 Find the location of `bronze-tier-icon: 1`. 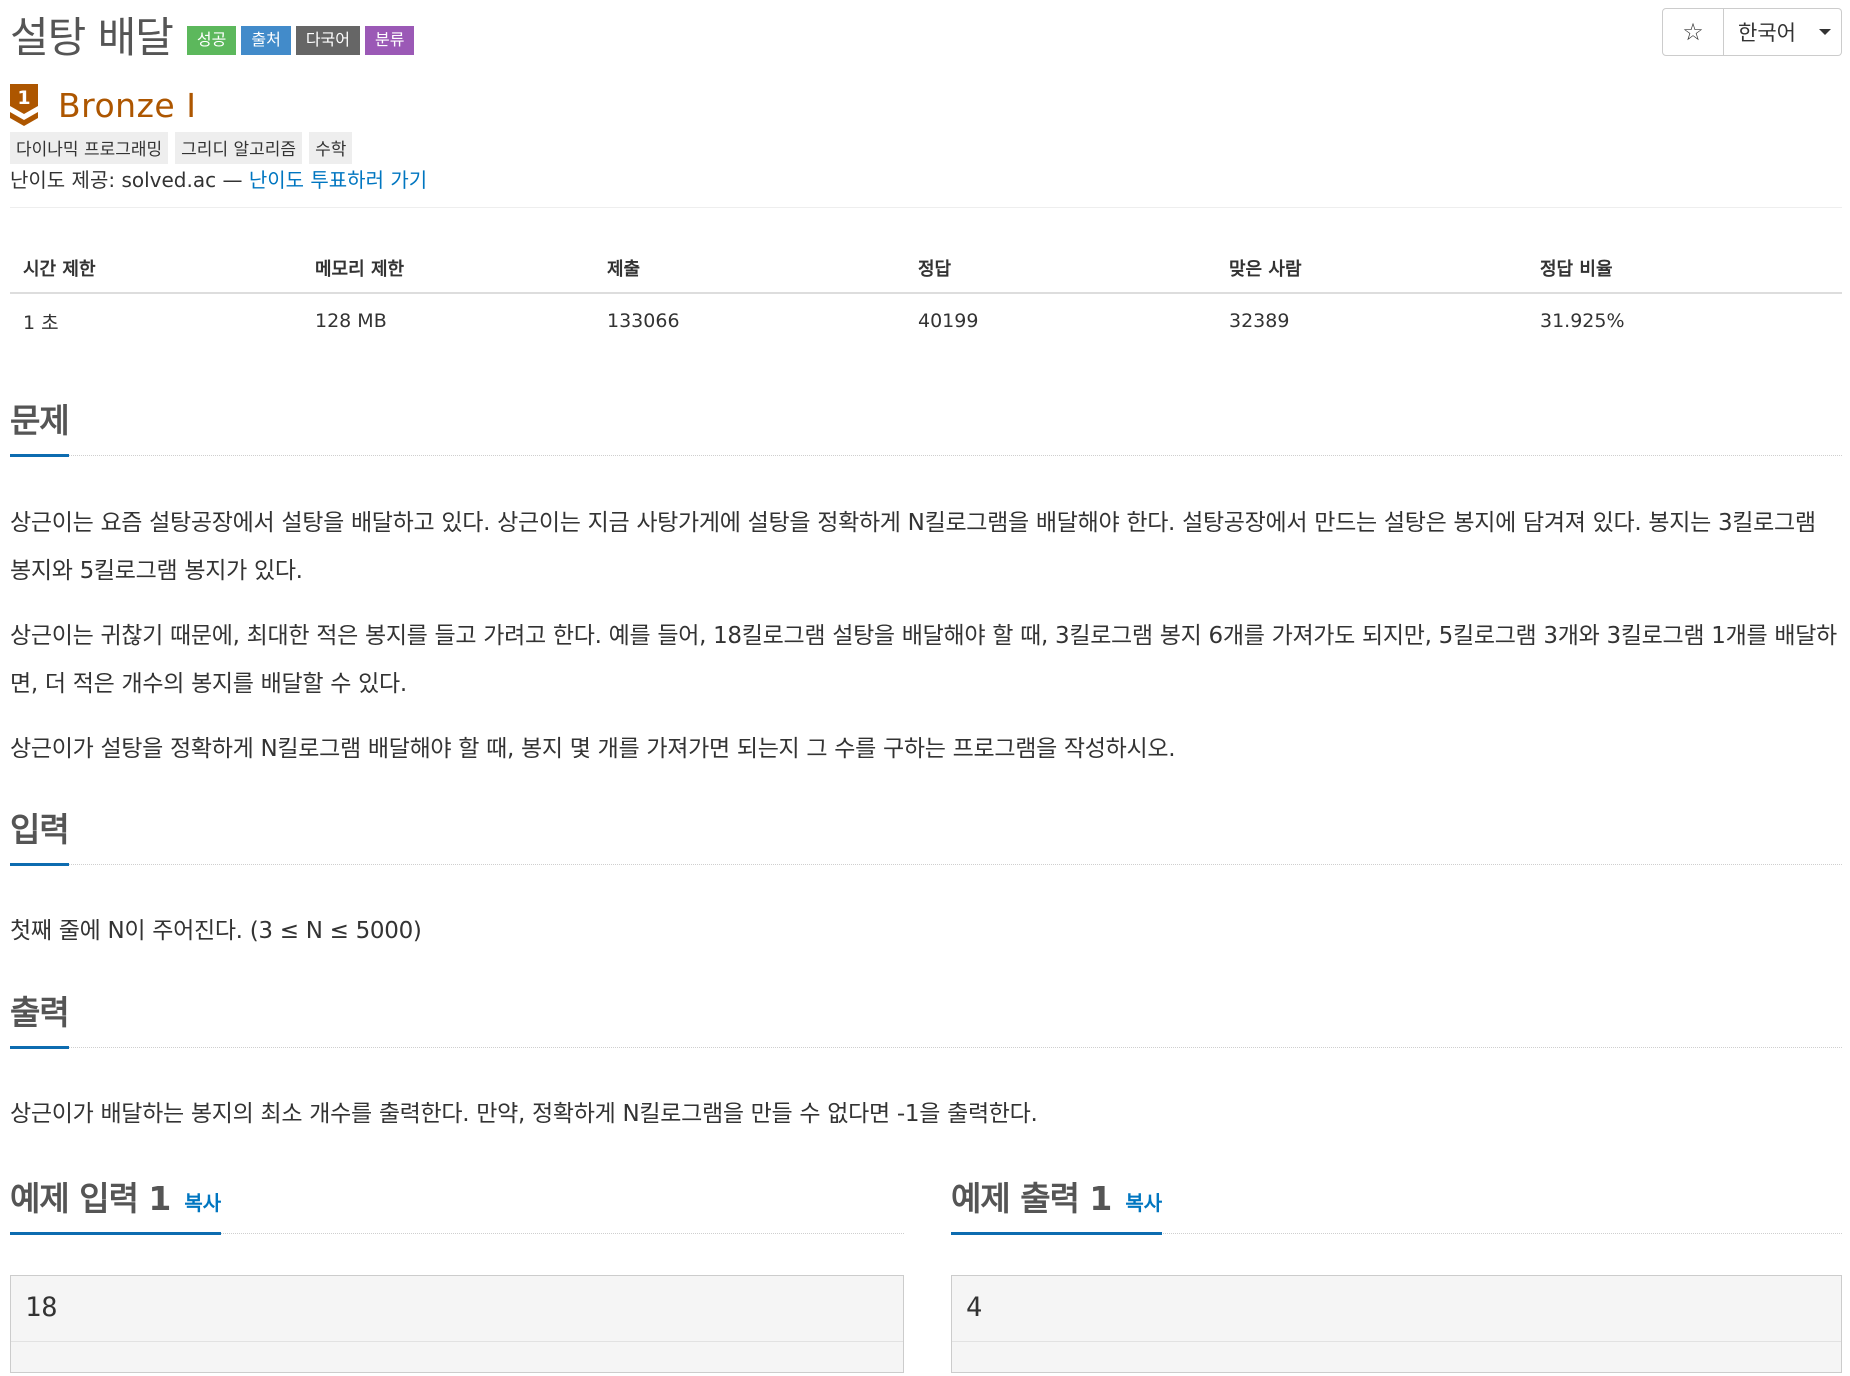

bronze-tier-icon: 1 is located at coordinates (24, 105).